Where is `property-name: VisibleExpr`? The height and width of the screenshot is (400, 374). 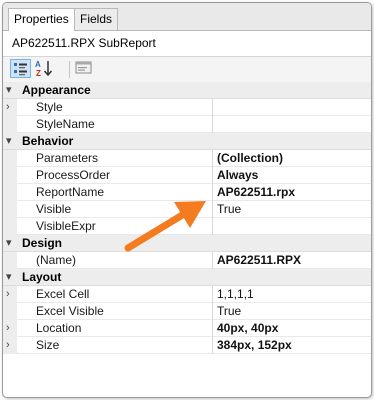 property-name: VisibleExpr is located at coordinates (66, 226).